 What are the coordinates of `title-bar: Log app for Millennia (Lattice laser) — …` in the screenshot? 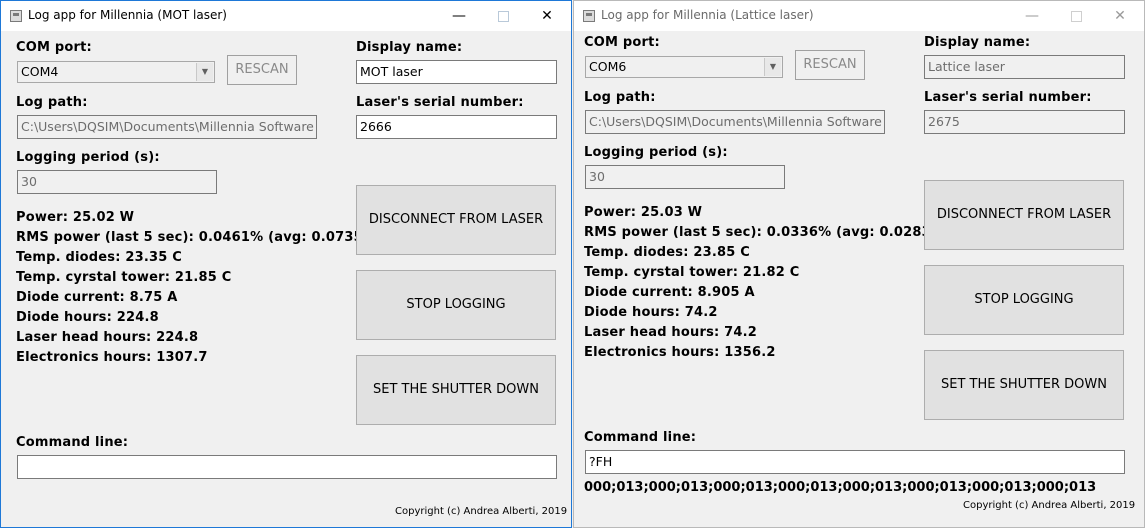 It's located at (859, 16).